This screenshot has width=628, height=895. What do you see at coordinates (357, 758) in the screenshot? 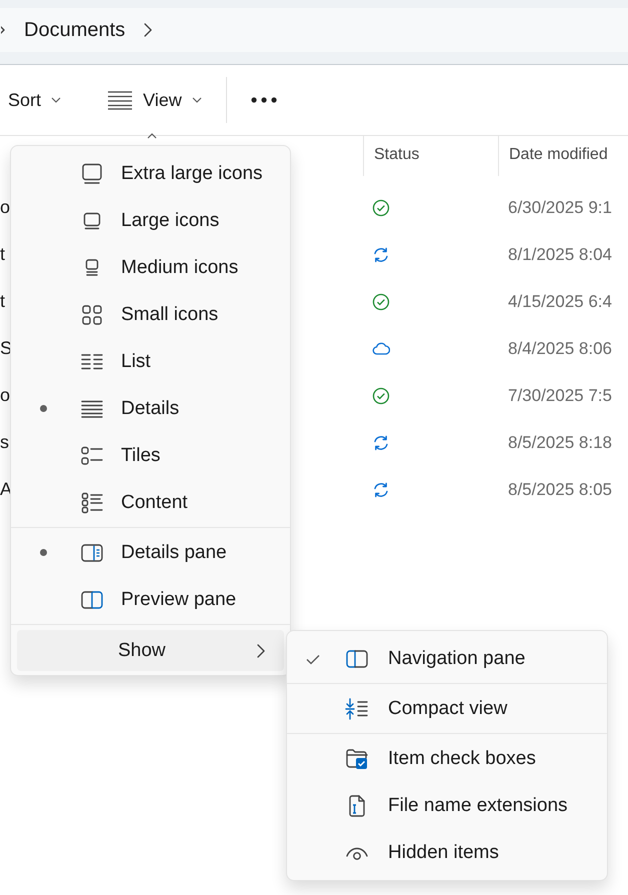
I see `folder-checkbox-icon` at bounding box center [357, 758].